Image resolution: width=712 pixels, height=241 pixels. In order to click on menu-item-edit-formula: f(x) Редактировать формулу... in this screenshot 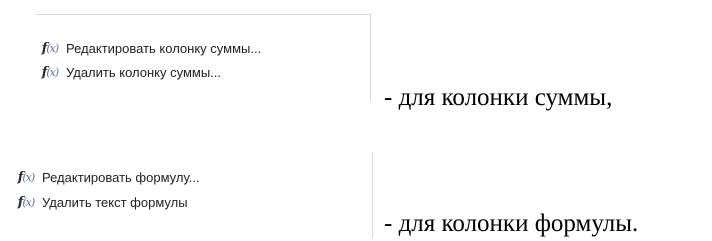, I will do `click(106, 177)`.